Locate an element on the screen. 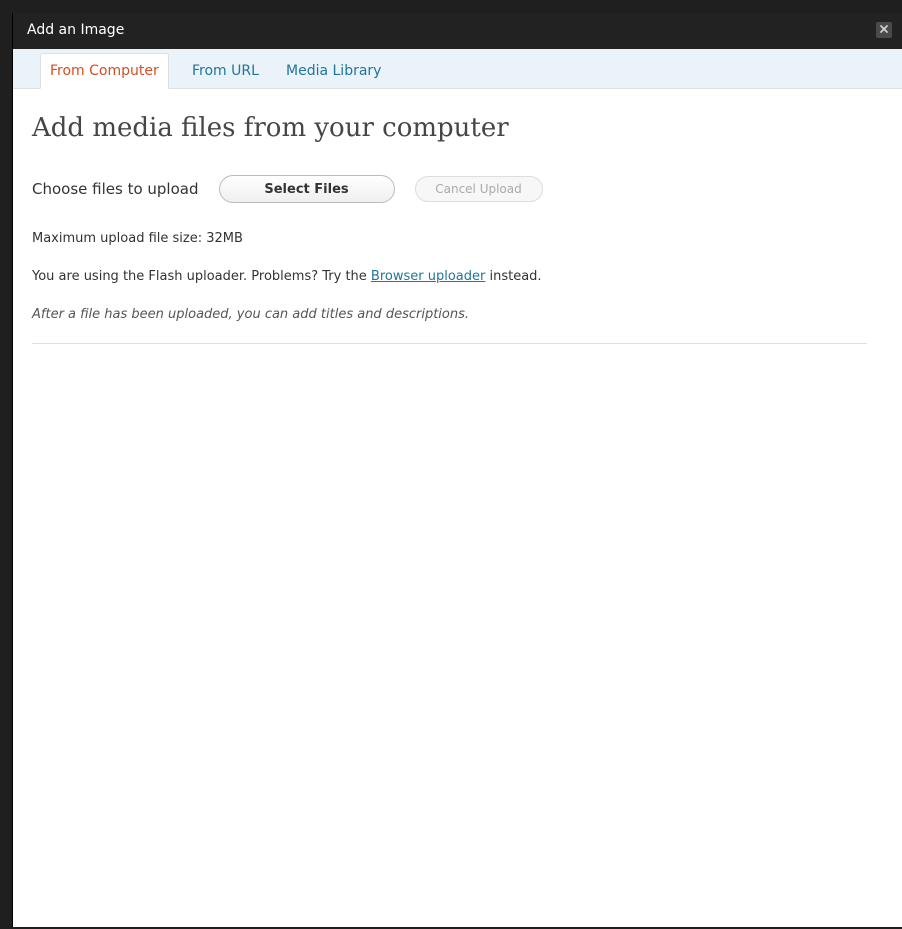 The height and width of the screenshot is (929, 902). tab-from-url: From URL is located at coordinates (225, 71).